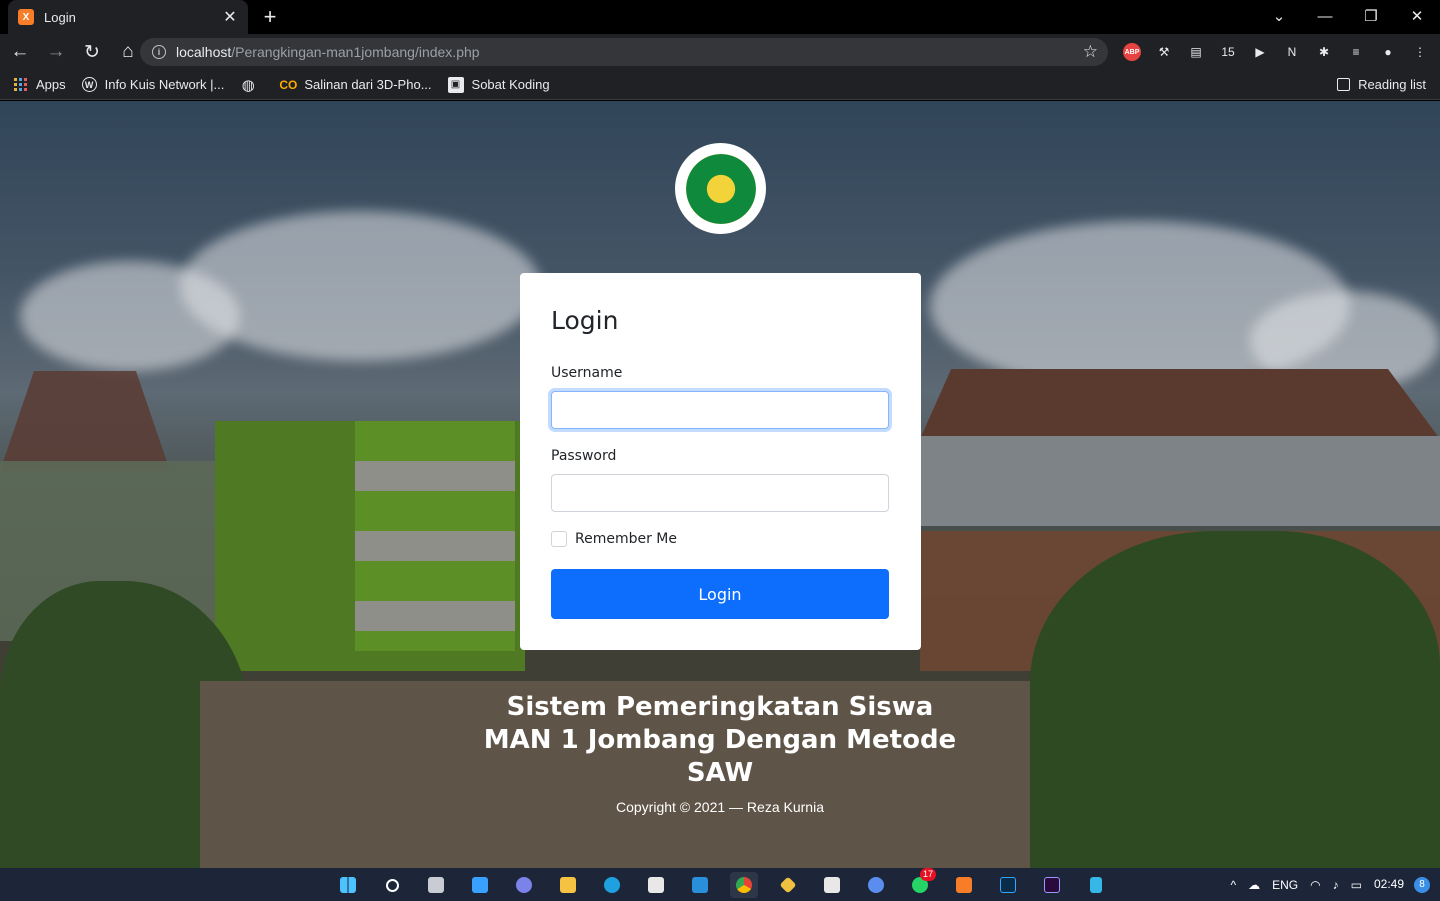  Describe the element at coordinates (720, 410) in the screenshot. I see `username-input` at that location.